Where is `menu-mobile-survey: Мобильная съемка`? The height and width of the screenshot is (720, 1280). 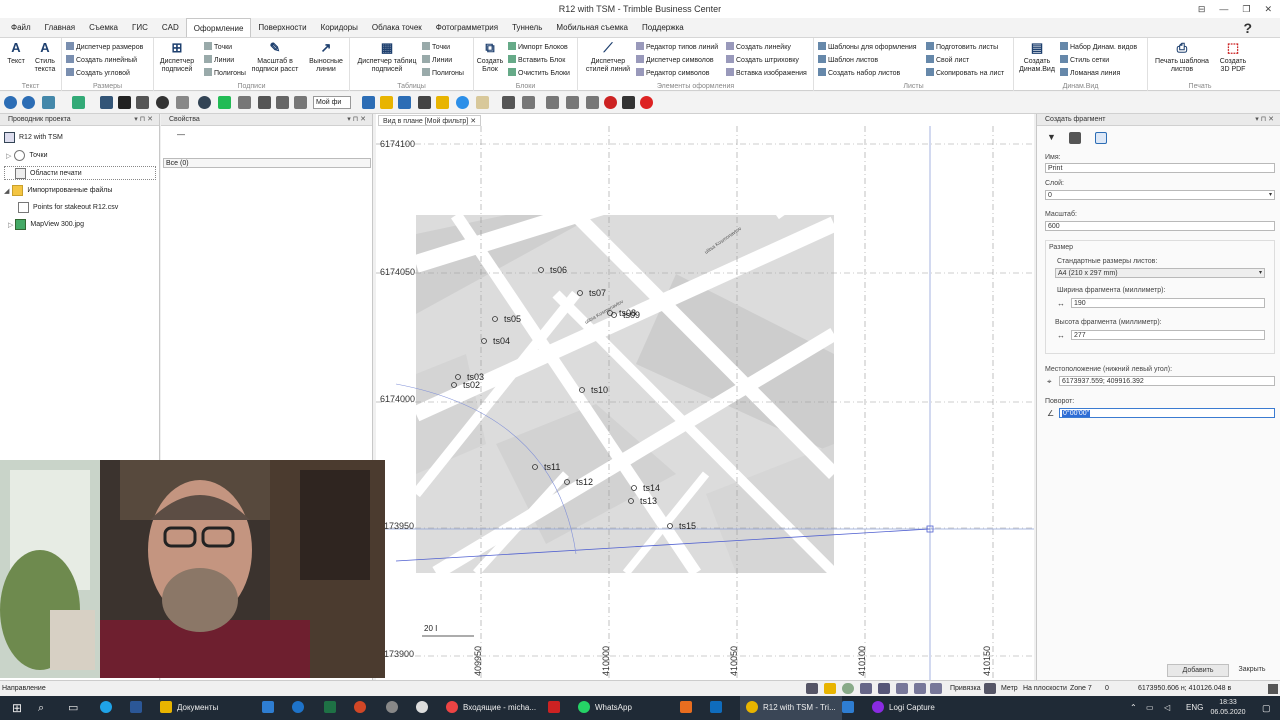 menu-mobile-survey: Мобильная съемка is located at coordinates (592, 27).